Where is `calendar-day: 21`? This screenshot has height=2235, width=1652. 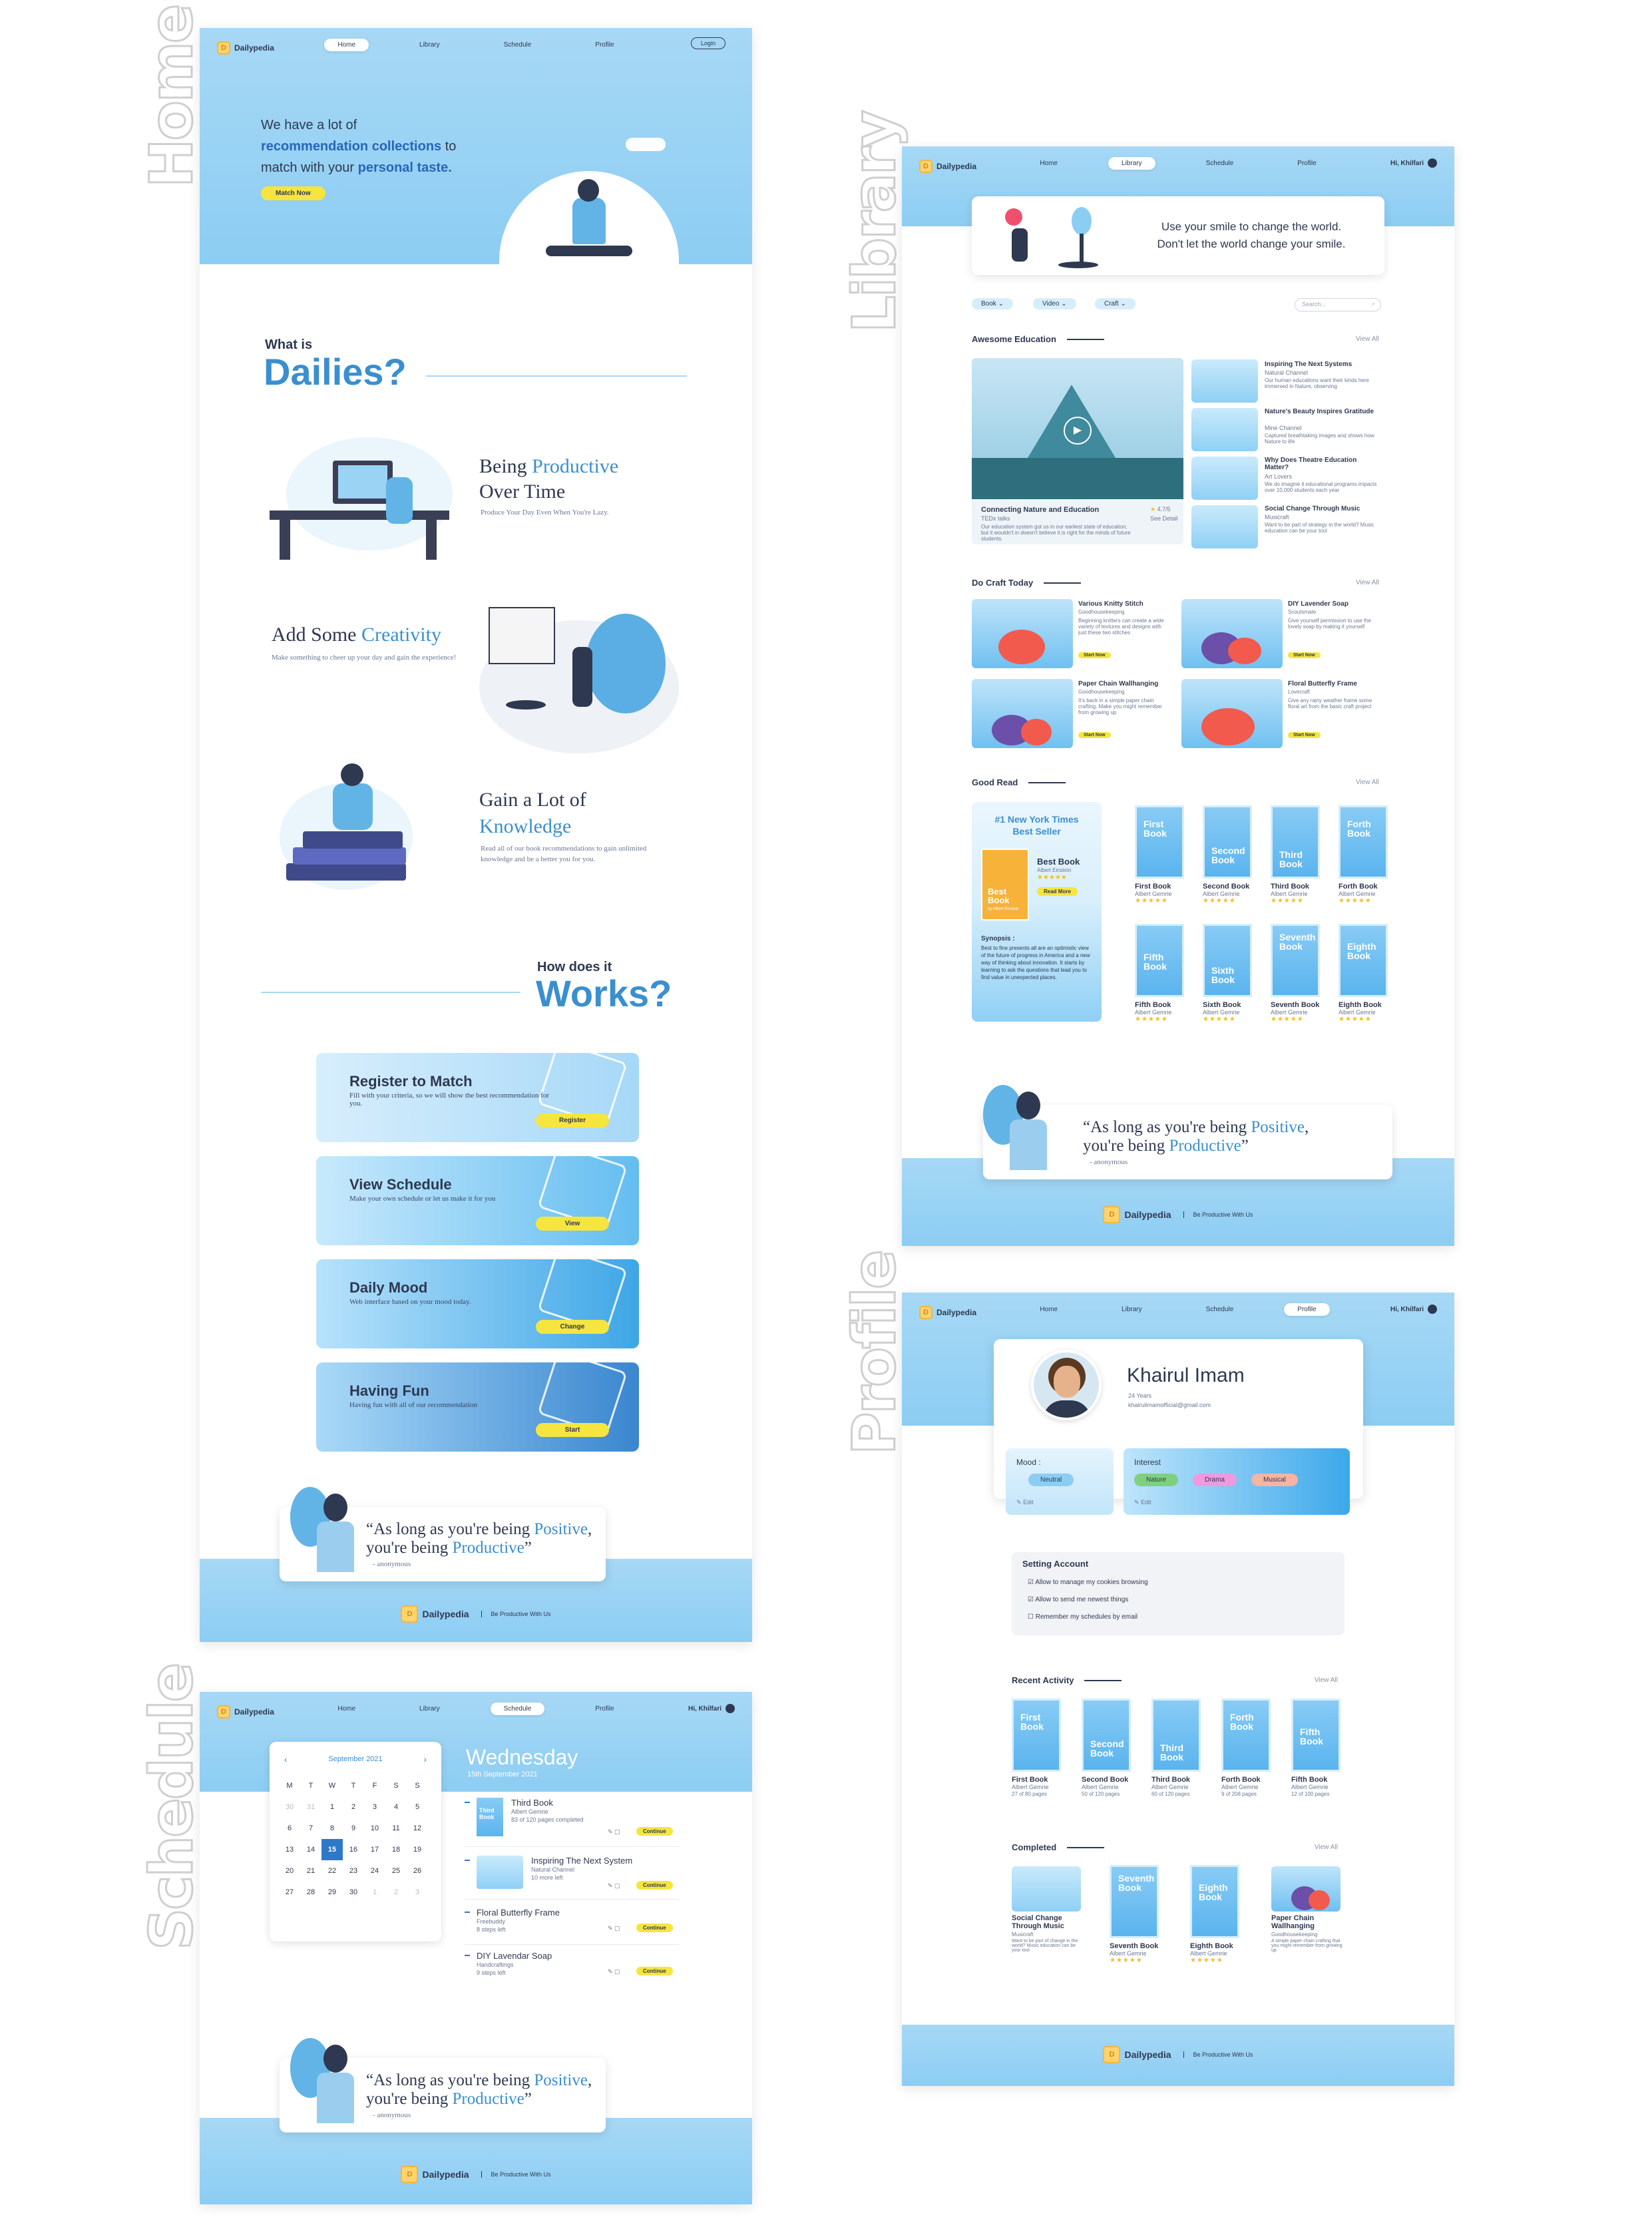 calendar-day: 21 is located at coordinates (310, 1871).